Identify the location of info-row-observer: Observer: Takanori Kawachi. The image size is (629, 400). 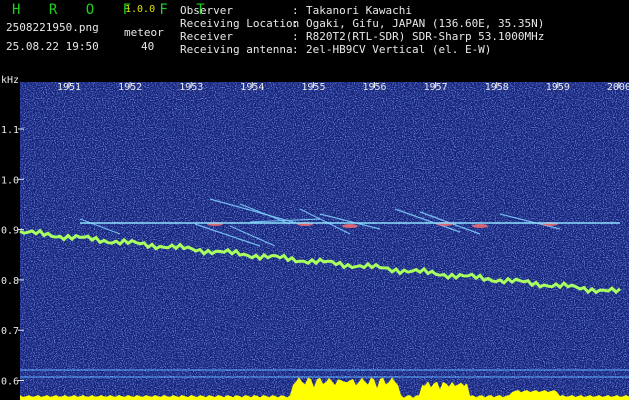
(362, 10).